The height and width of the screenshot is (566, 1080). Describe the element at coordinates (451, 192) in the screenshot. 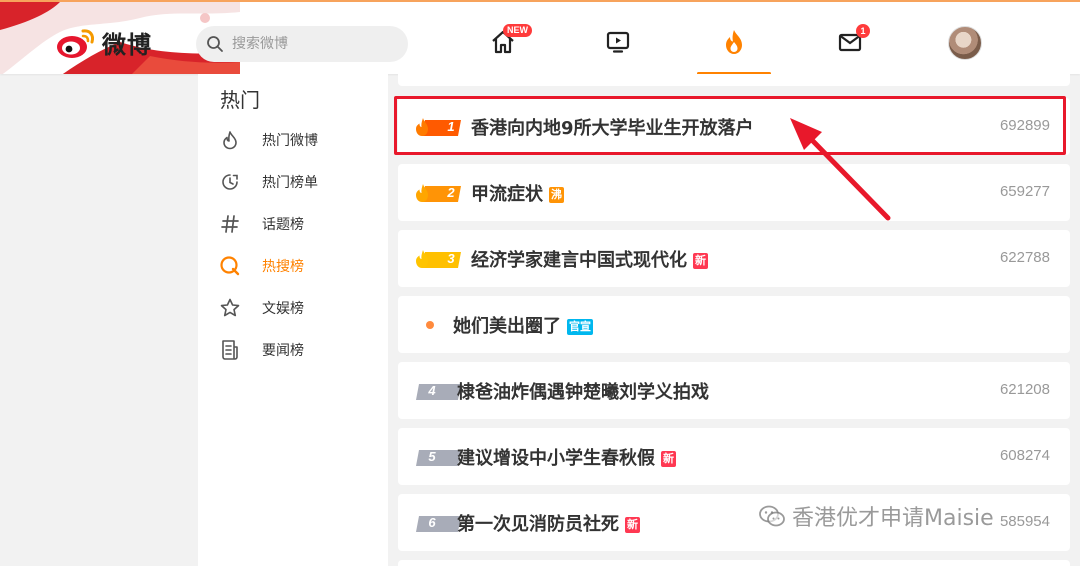

I see `rank-number: 2` at that location.